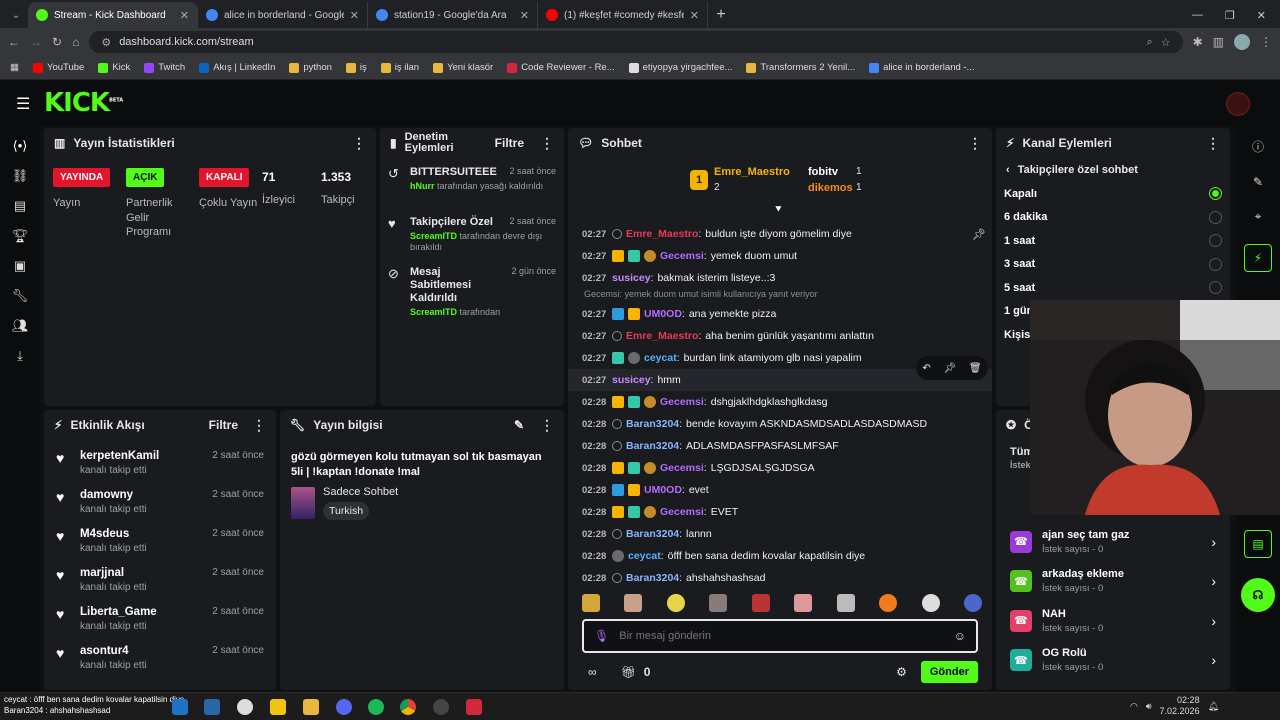 The width and height of the screenshot is (1280, 720). I want to click on taskbar-openai-icon, so click(245, 707).